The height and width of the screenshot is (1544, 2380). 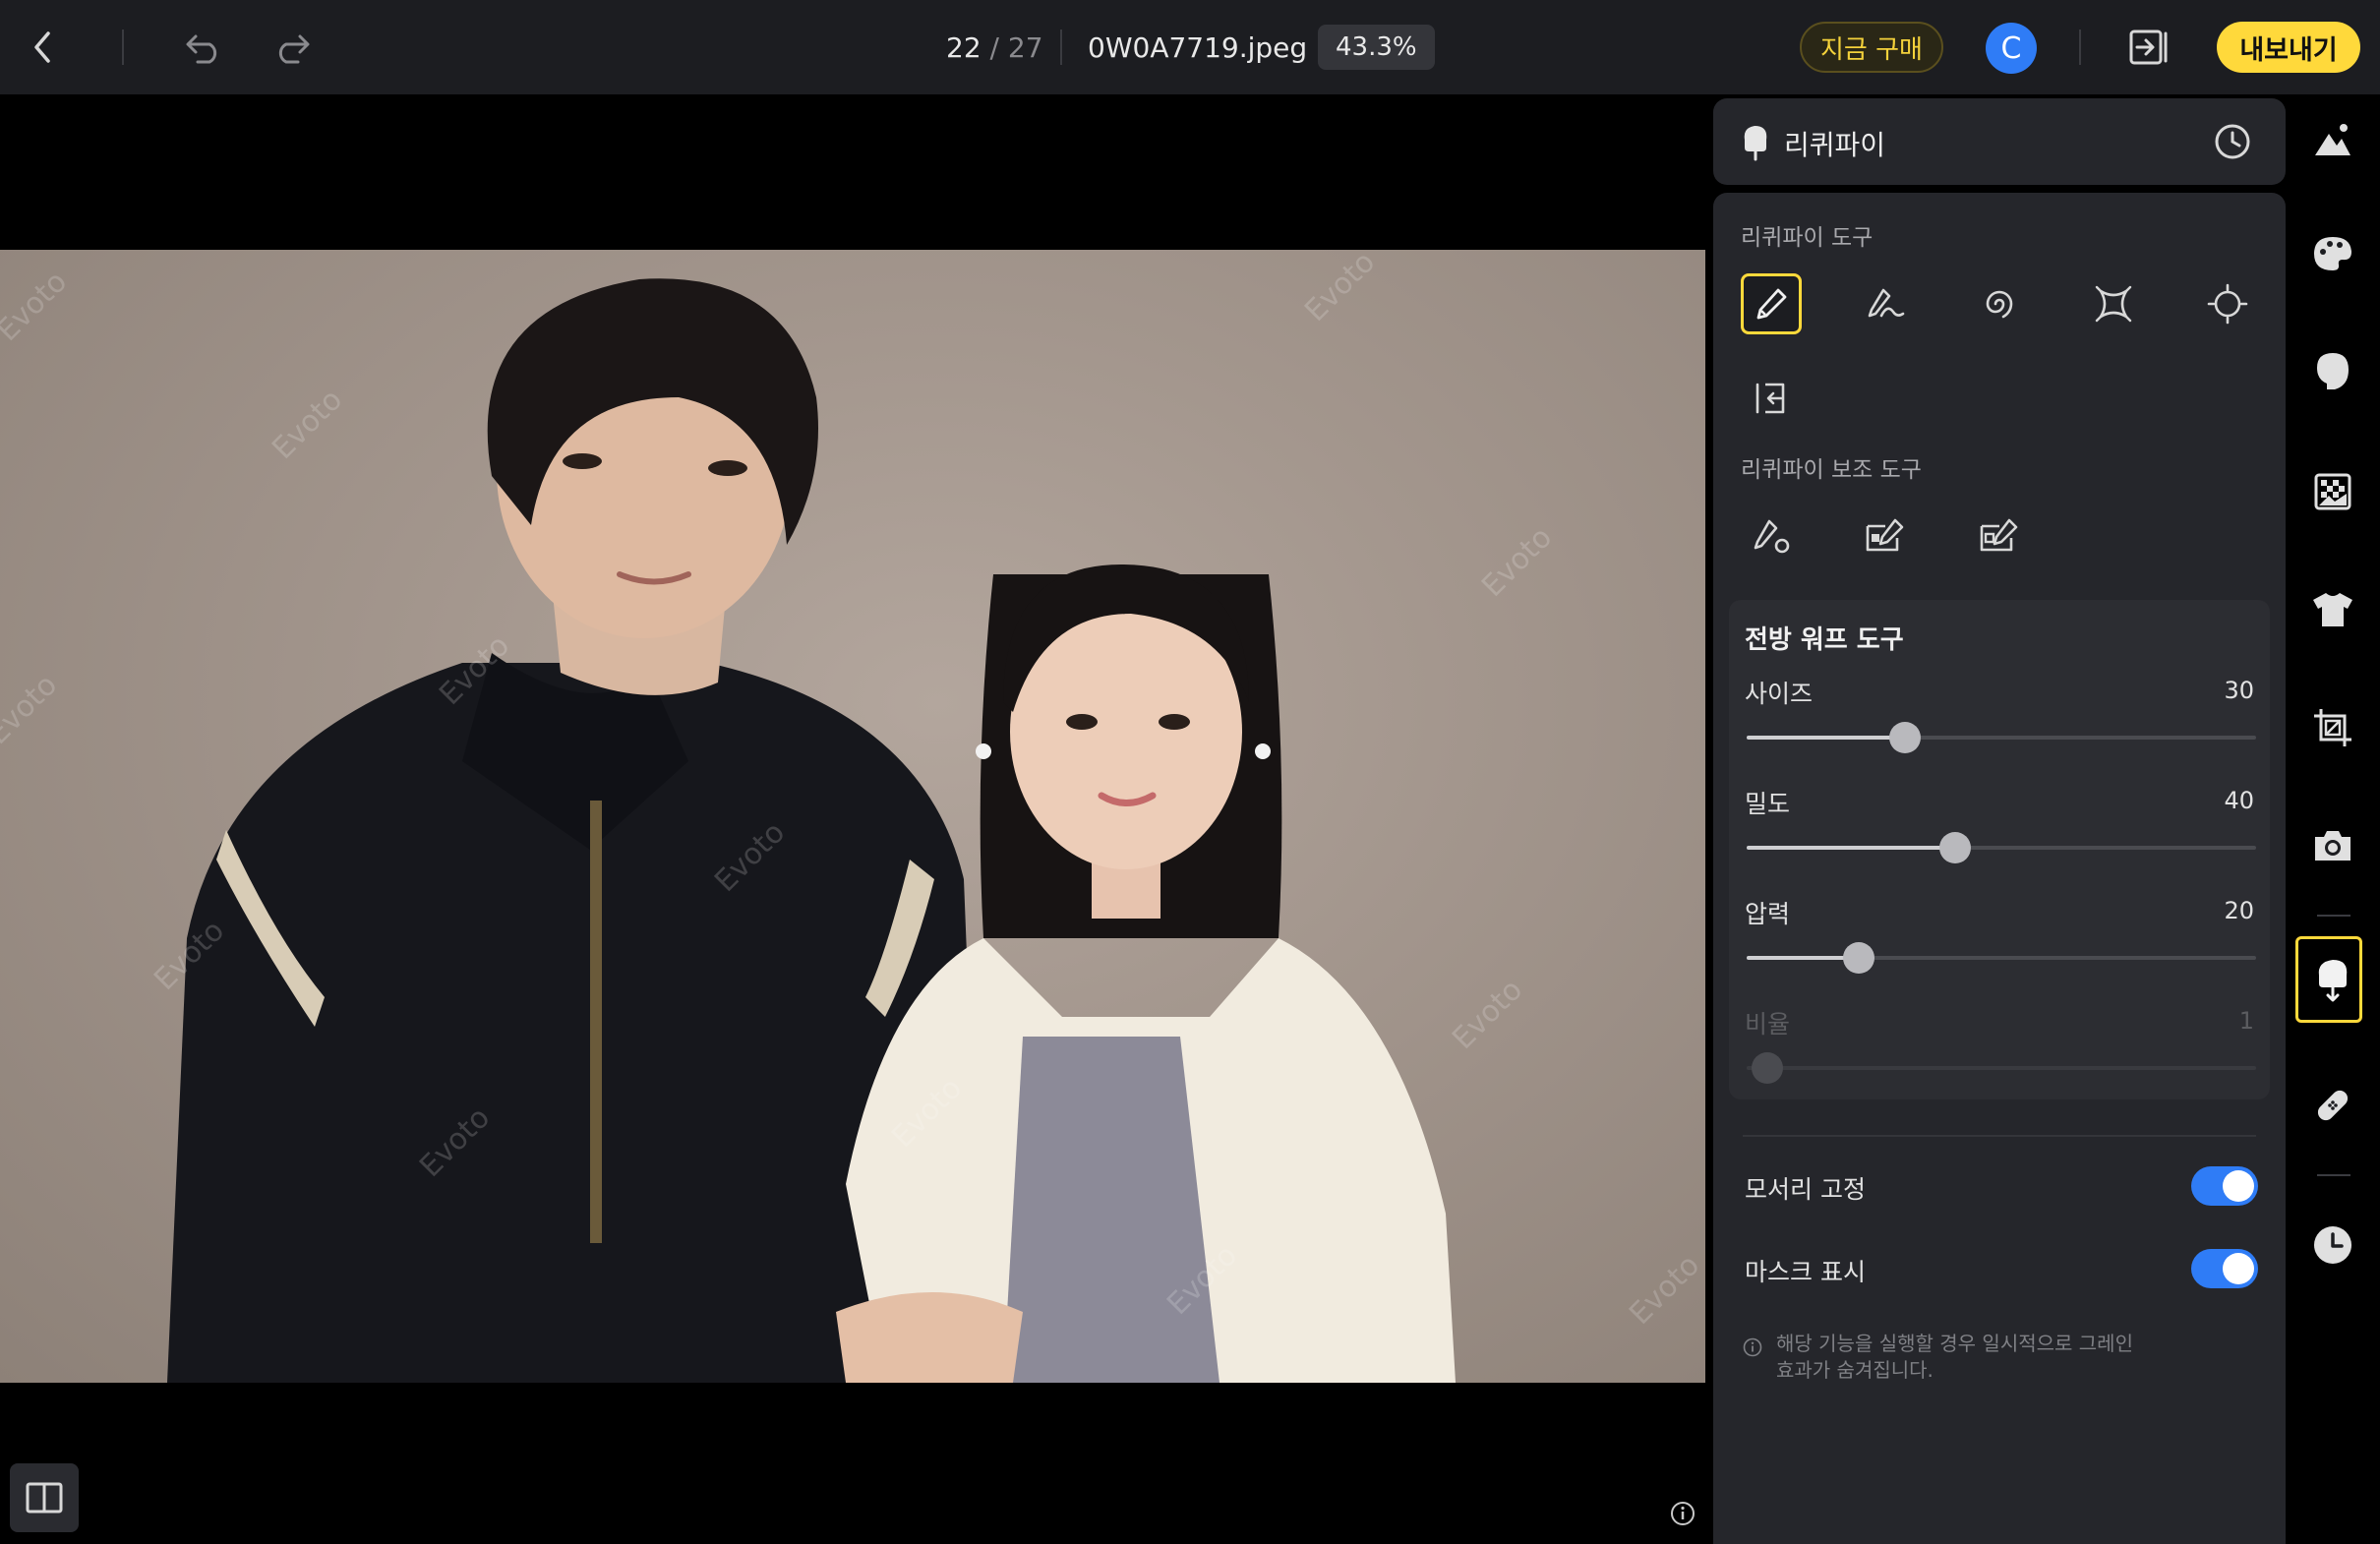 I want to click on top-toolbar: 22 / 27 0W0A7719.jpeg 43.3% 지금 구매 C 내보내기, so click(x=1190, y=47).